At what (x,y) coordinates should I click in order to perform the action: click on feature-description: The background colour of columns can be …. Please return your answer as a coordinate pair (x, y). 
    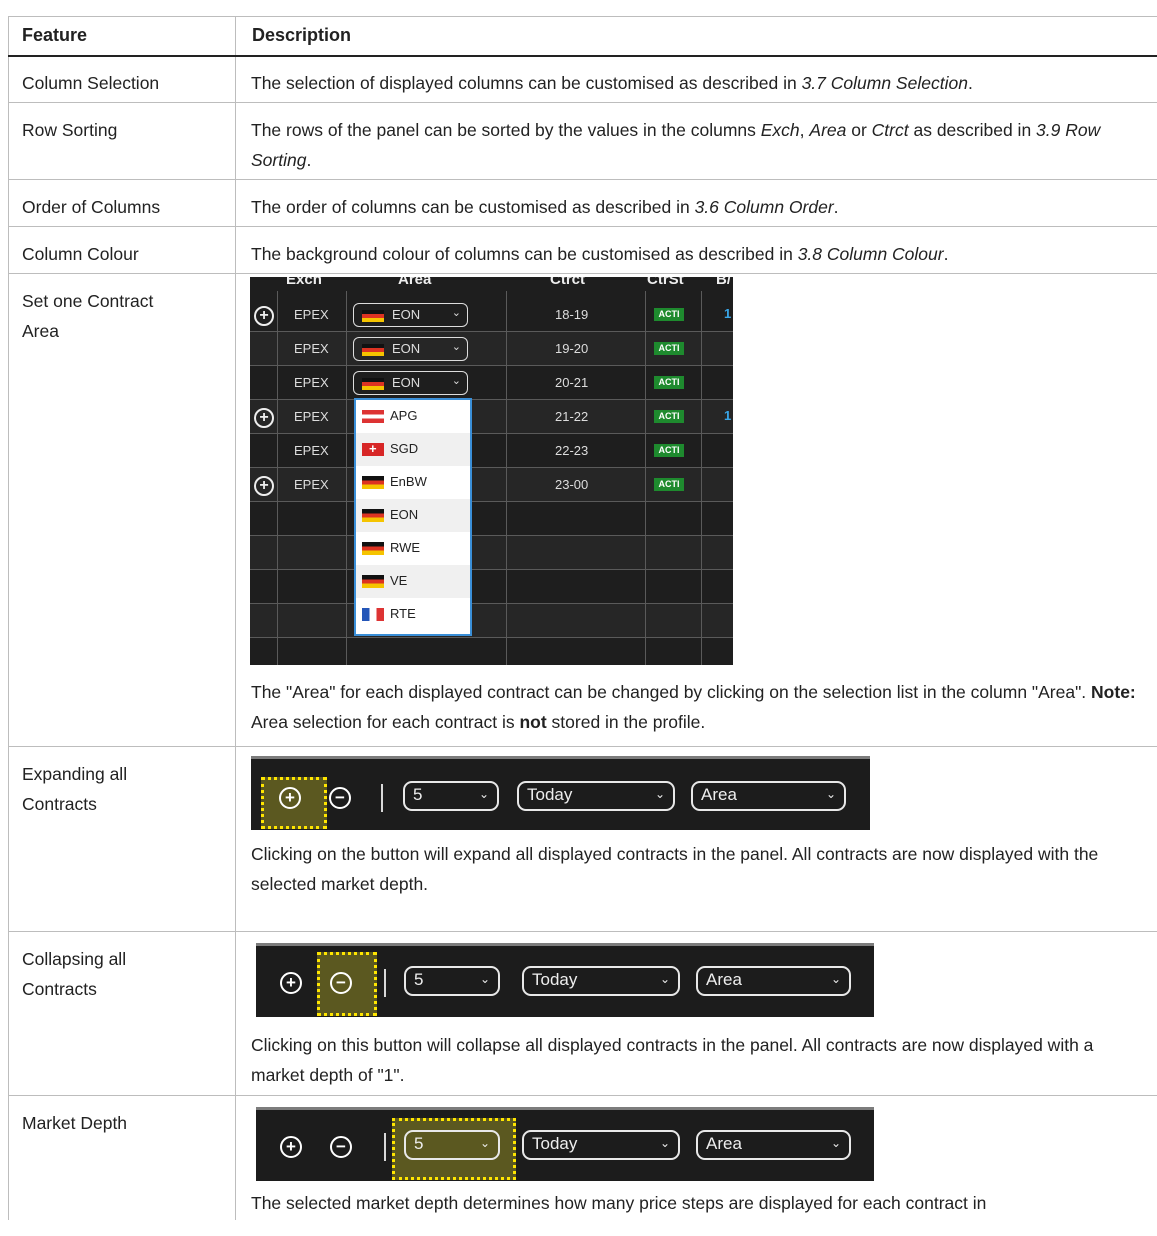
    Looking at the image, I should click on (600, 254).